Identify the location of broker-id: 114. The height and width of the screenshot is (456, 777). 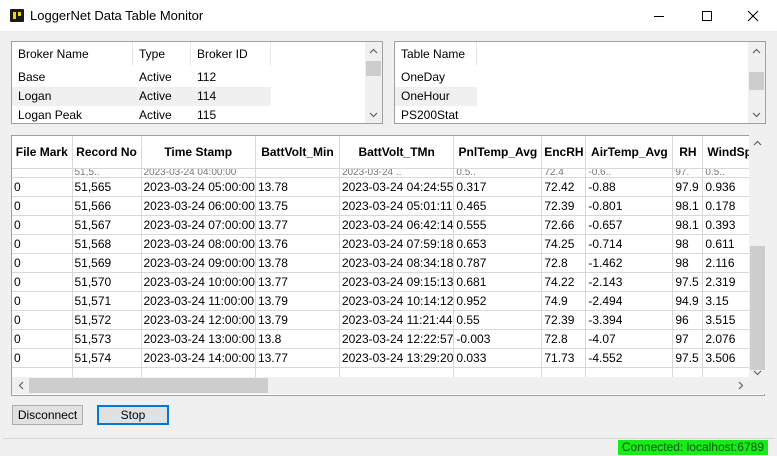
(207, 96).